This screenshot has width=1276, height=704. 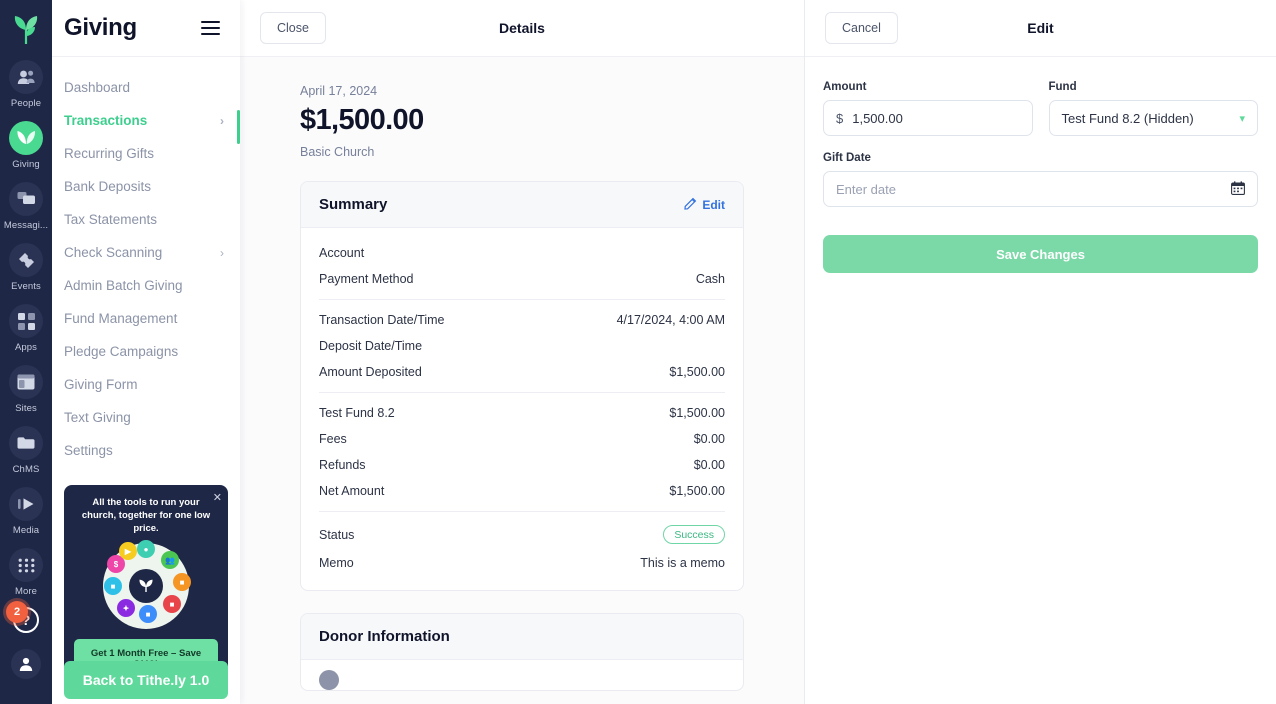 I want to click on sidebar-item-label: Tax Statements, so click(x=111, y=219).